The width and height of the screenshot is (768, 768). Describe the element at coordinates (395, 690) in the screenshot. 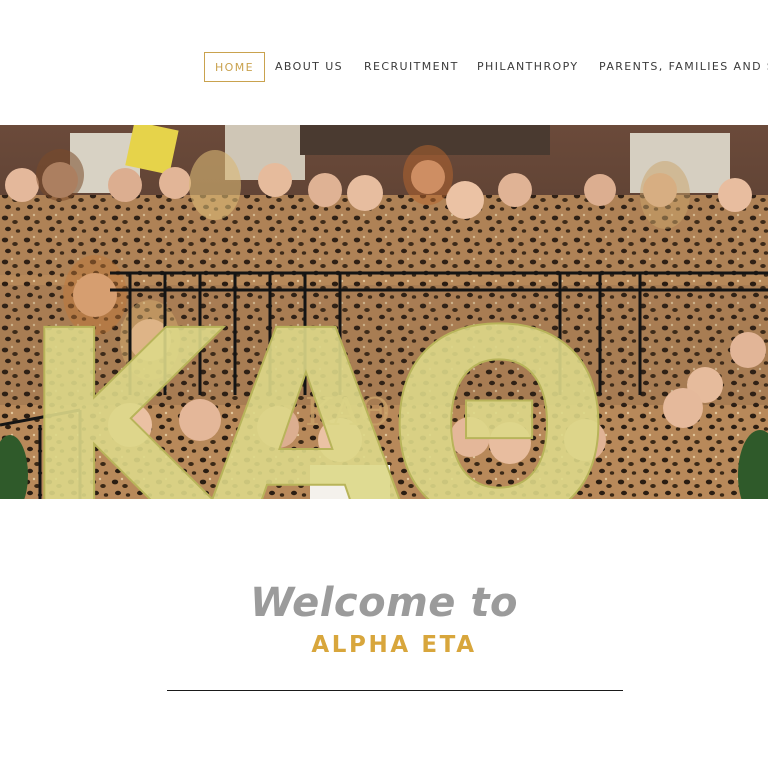

I see `section-divider` at that location.